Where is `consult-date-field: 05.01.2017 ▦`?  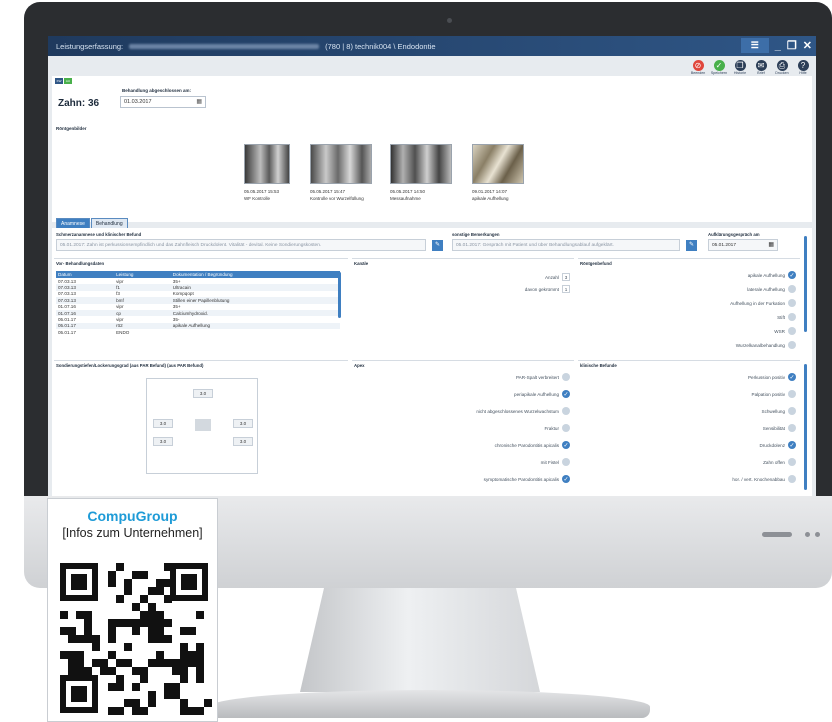 consult-date-field: 05.01.2017 ▦ is located at coordinates (743, 245).